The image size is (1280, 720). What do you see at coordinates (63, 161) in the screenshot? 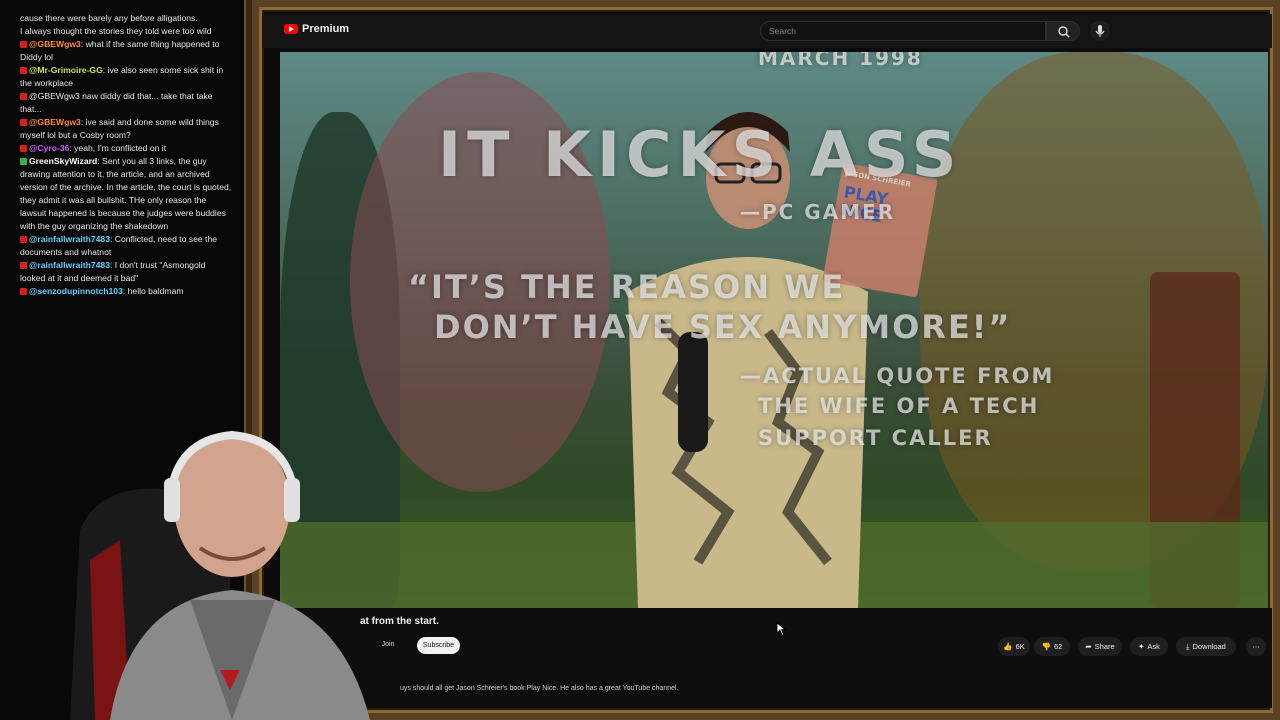
I see `chat-username: GreenSkyWizard` at bounding box center [63, 161].